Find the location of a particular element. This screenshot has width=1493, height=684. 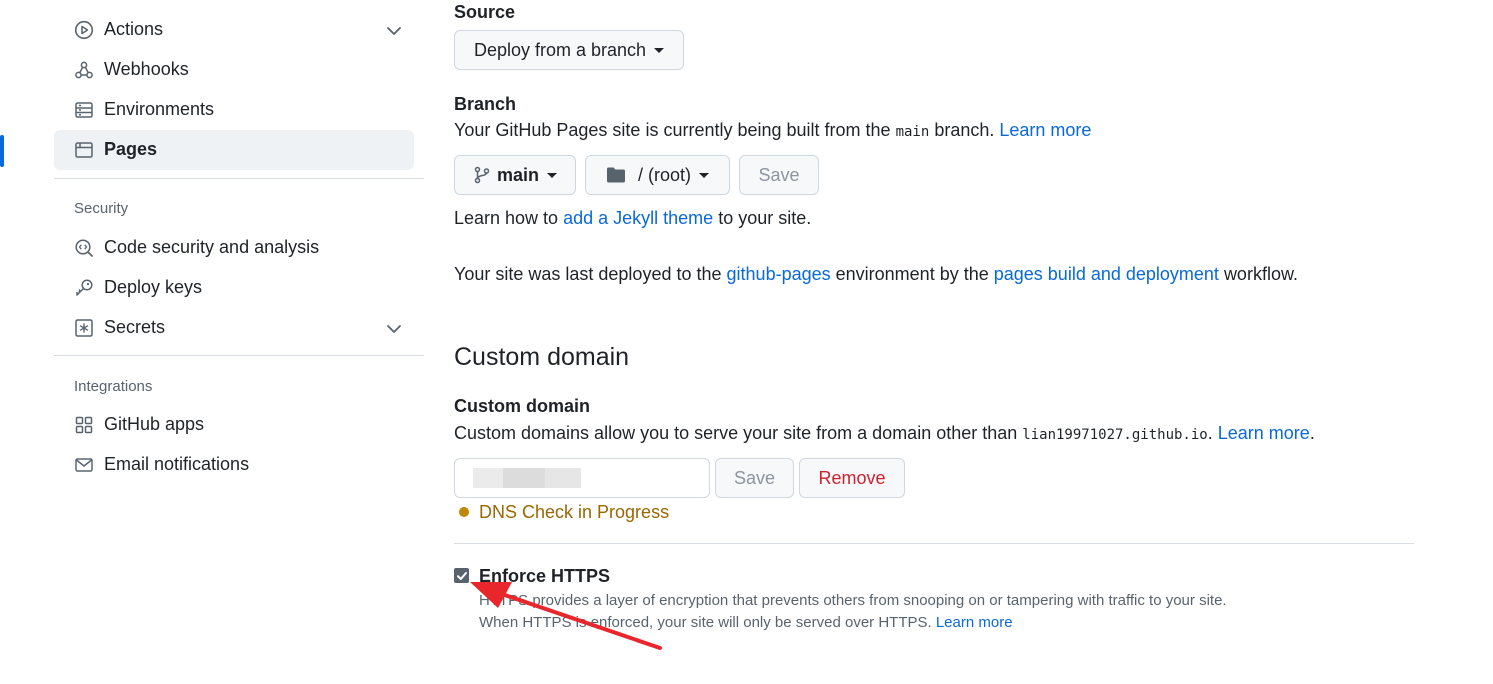

key-icon is located at coordinates (84, 288).